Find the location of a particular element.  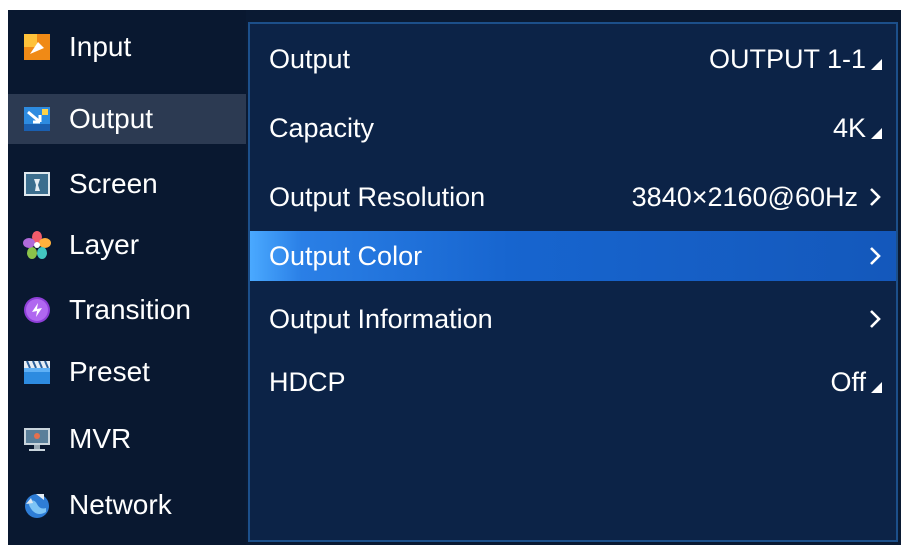

row-value: OUTPUT 1-1 is located at coordinates (787, 58).